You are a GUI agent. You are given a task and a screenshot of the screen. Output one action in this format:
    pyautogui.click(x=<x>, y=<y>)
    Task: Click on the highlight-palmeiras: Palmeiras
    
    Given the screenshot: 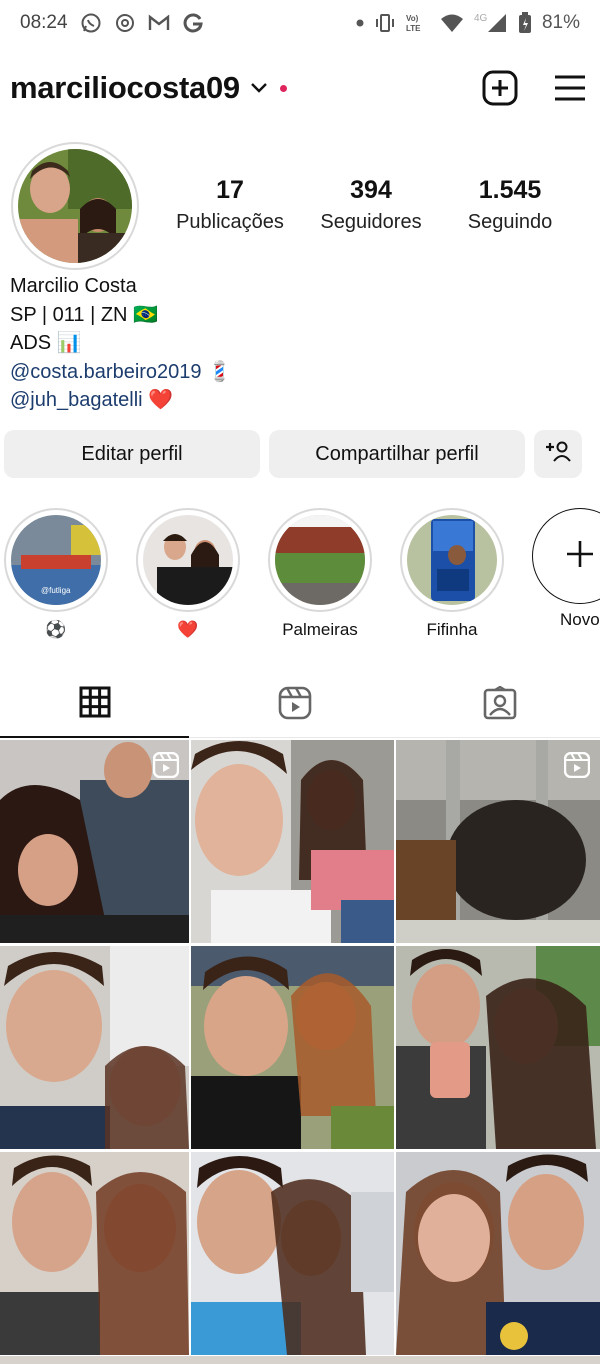 What is the action you would take?
    pyautogui.click(x=320, y=574)
    